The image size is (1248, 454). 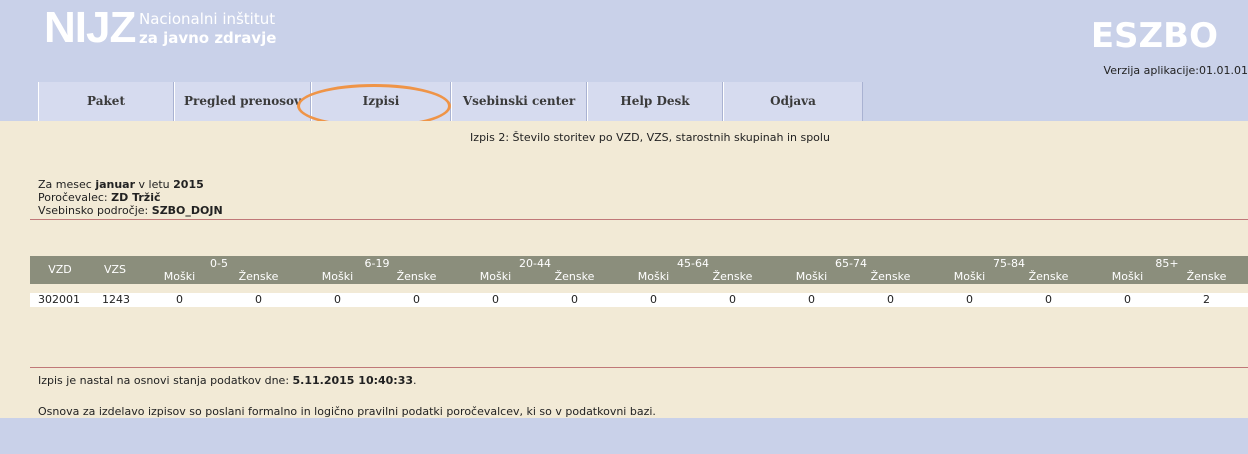 What do you see at coordinates (115, 184) in the screenshot?
I see `report-month: januar` at bounding box center [115, 184].